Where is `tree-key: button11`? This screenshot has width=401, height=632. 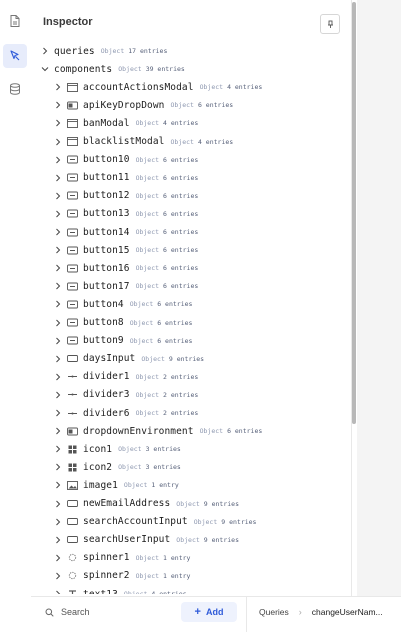 tree-key: button11 is located at coordinates (106, 178).